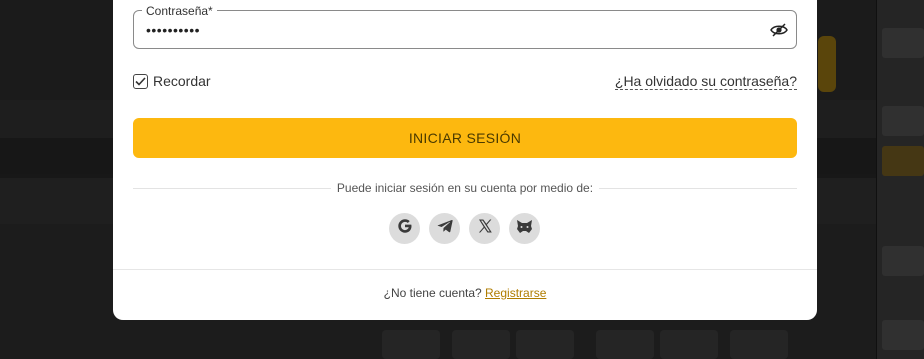 This screenshot has width=924, height=359. I want to click on x-icon, so click(485, 228).